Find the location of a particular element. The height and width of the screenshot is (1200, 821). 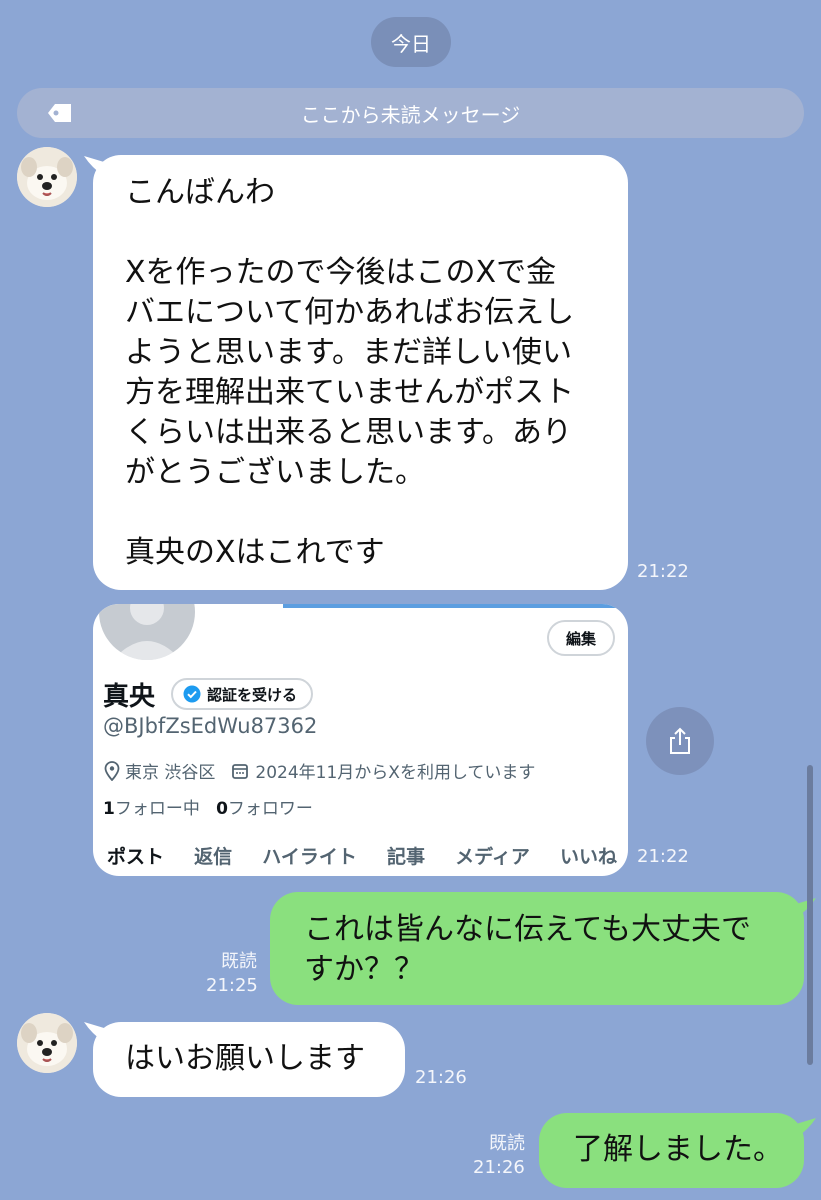

date-separator: 今日 is located at coordinates (411, 42).